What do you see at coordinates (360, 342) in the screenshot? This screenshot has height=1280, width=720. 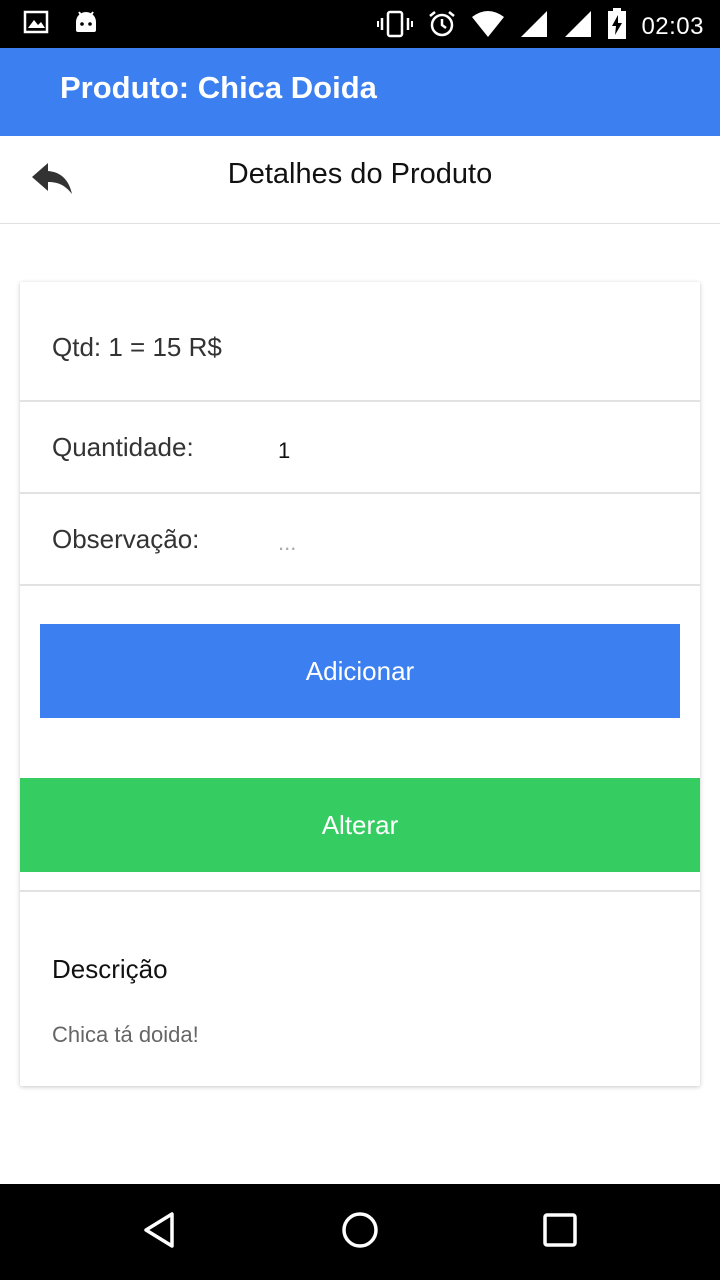 I see `price-row: Qtd: 1 = 15 R$` at bounding box center [360, 342].